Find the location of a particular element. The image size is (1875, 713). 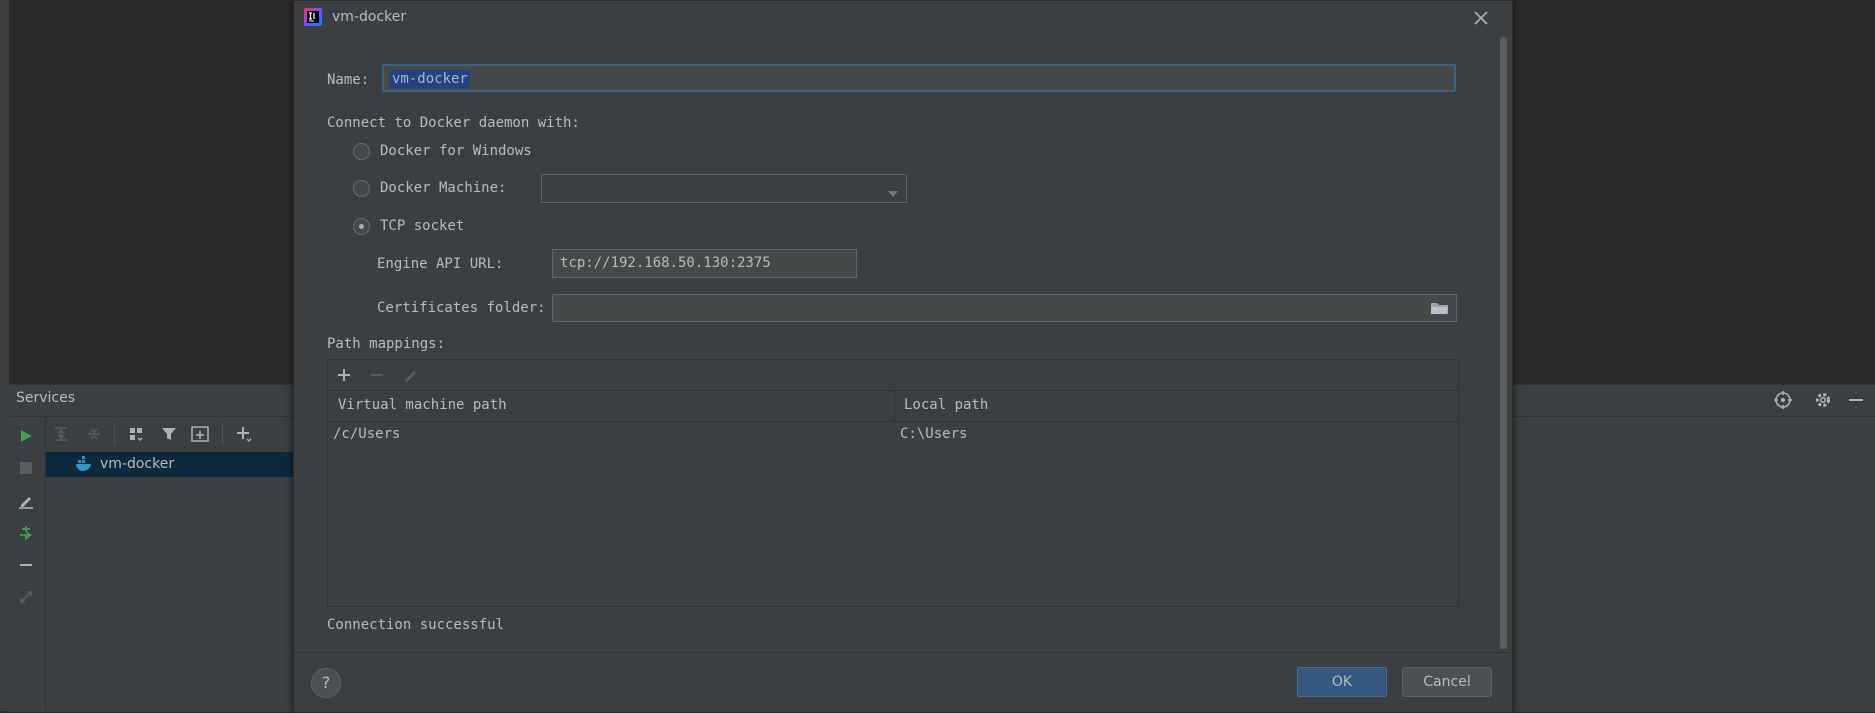

services-tree is located at coordinates (169, 581).